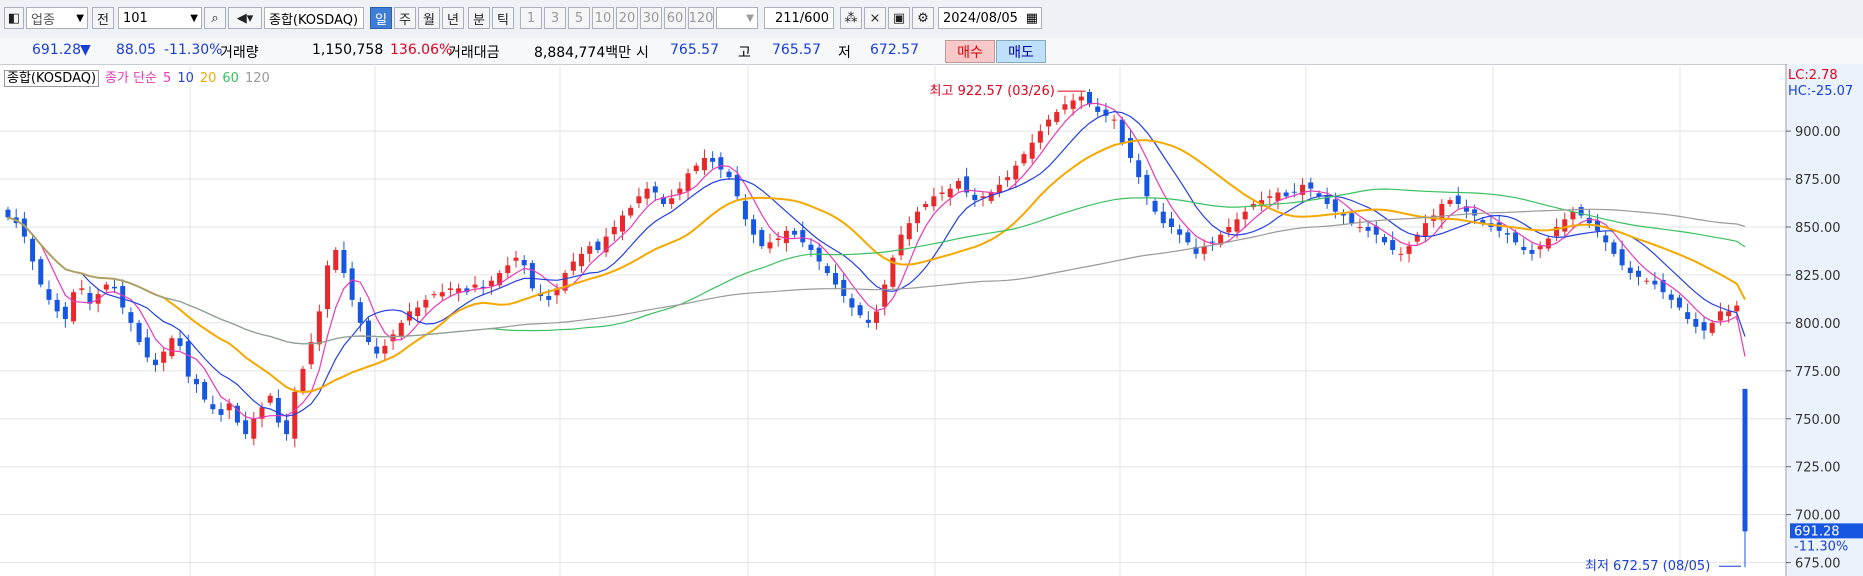 Image resolution: width=1863 pixels, height=576 pixels. Describe the element at coordinates (429, 18) in the screenshot. I see `period-month-tab: 월` at that location.